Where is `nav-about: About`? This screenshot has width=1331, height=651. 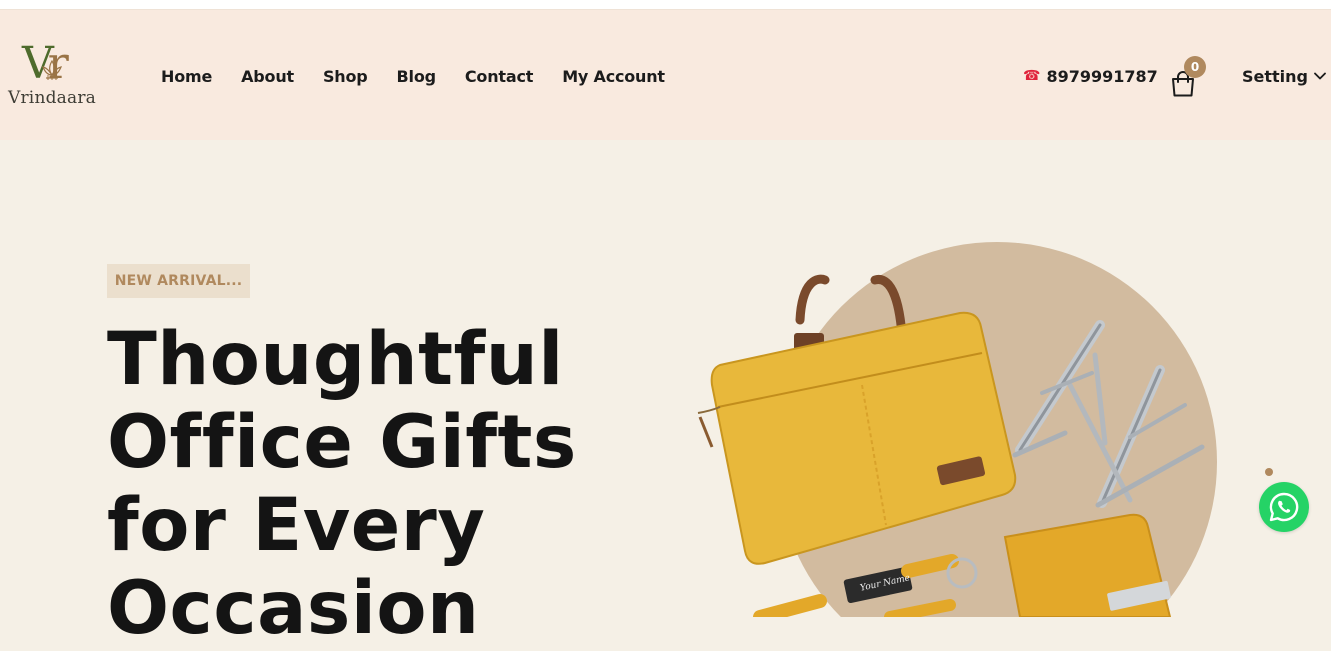 nav-about: About is located at coordinates (267, 76).